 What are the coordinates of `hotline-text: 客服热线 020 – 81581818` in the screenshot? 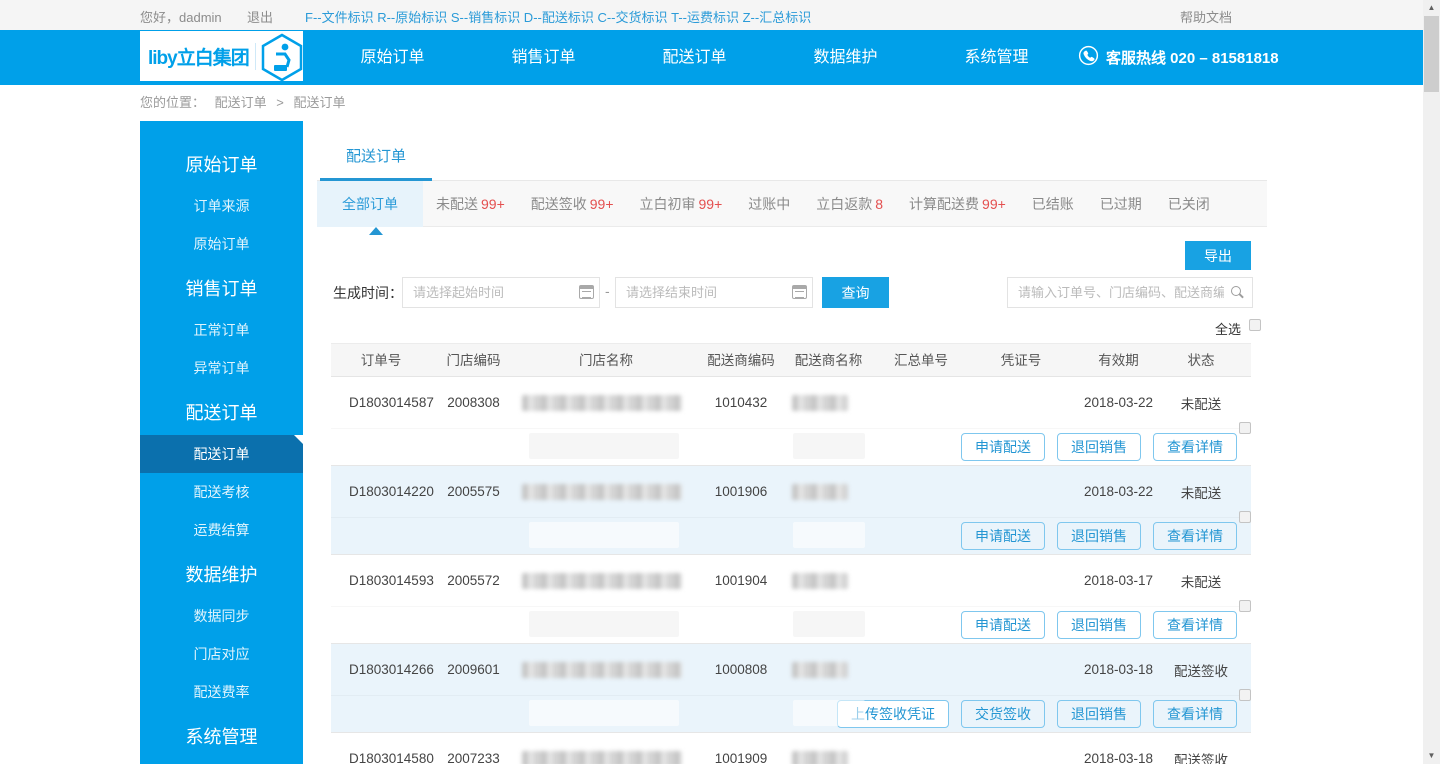 It's located at (1192, 58).